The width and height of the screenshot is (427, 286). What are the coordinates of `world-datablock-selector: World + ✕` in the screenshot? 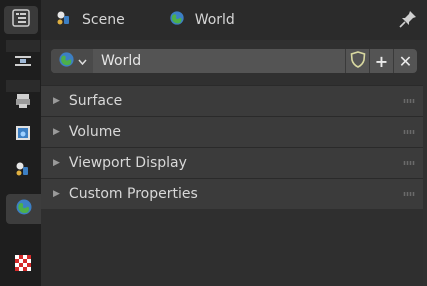 It's located at (234, 61).